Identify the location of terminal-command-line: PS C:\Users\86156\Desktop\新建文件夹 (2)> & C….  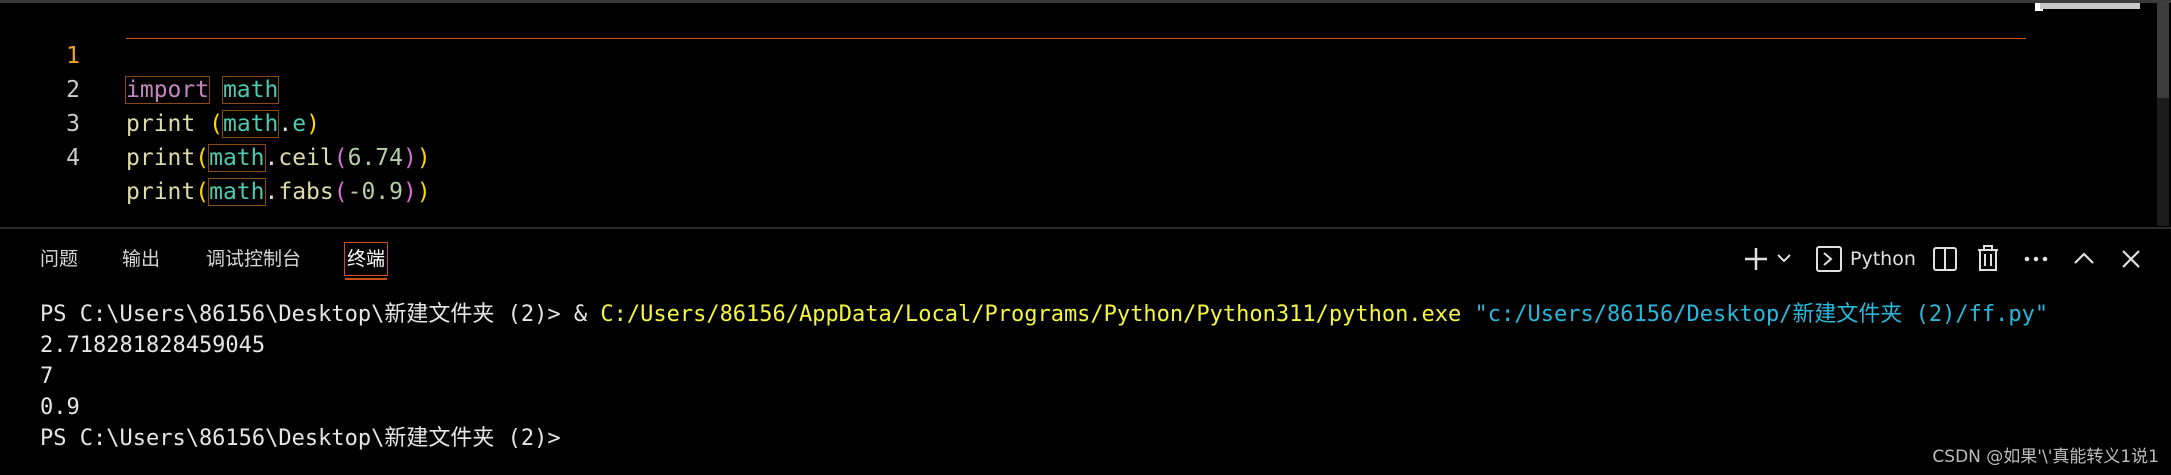
(1090, 314).